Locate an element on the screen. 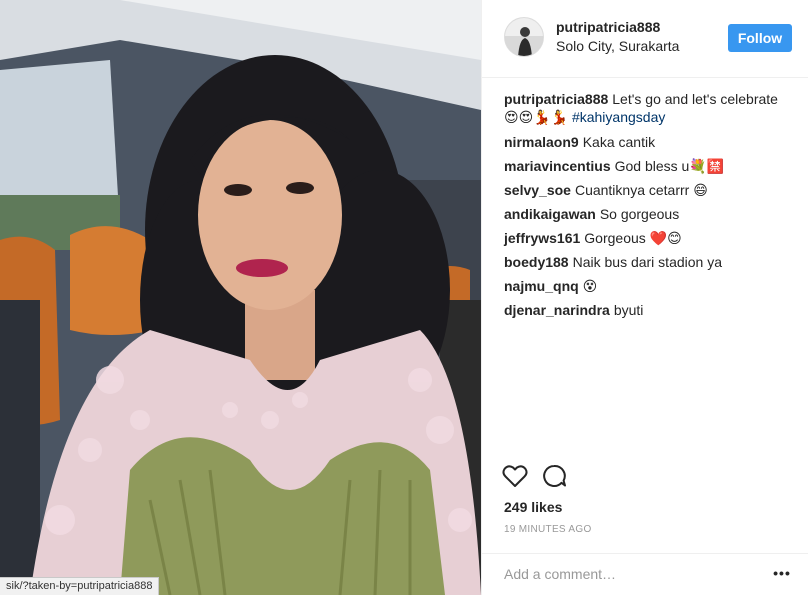 Image resolution: width=808 pixels, height=595 pixels. more-options-button: ••• is located at coordinates (782, 574).